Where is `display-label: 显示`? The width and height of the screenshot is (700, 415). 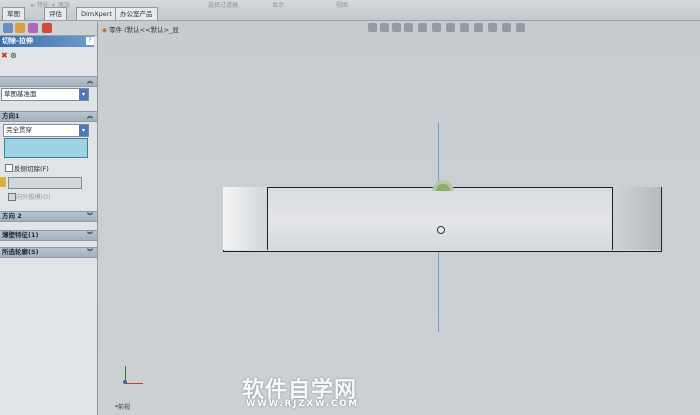
display-label: 显示 is located at coordinates (278, 4).